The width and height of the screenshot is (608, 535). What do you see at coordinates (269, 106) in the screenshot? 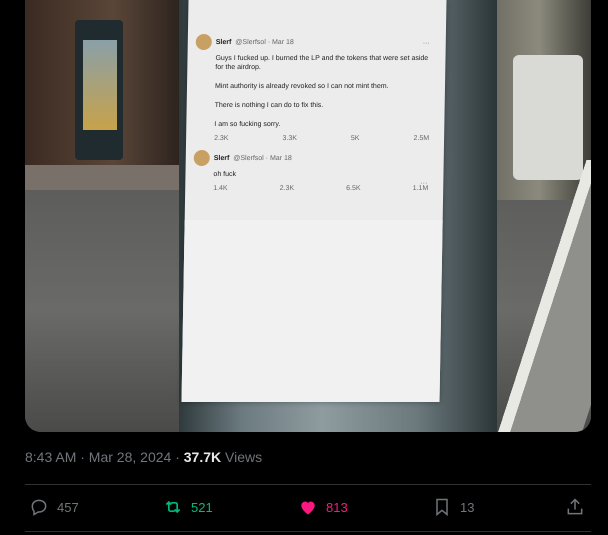
I see `tweet-line: There is nothing I can do to fix this.` at bounding box center [269, 106].